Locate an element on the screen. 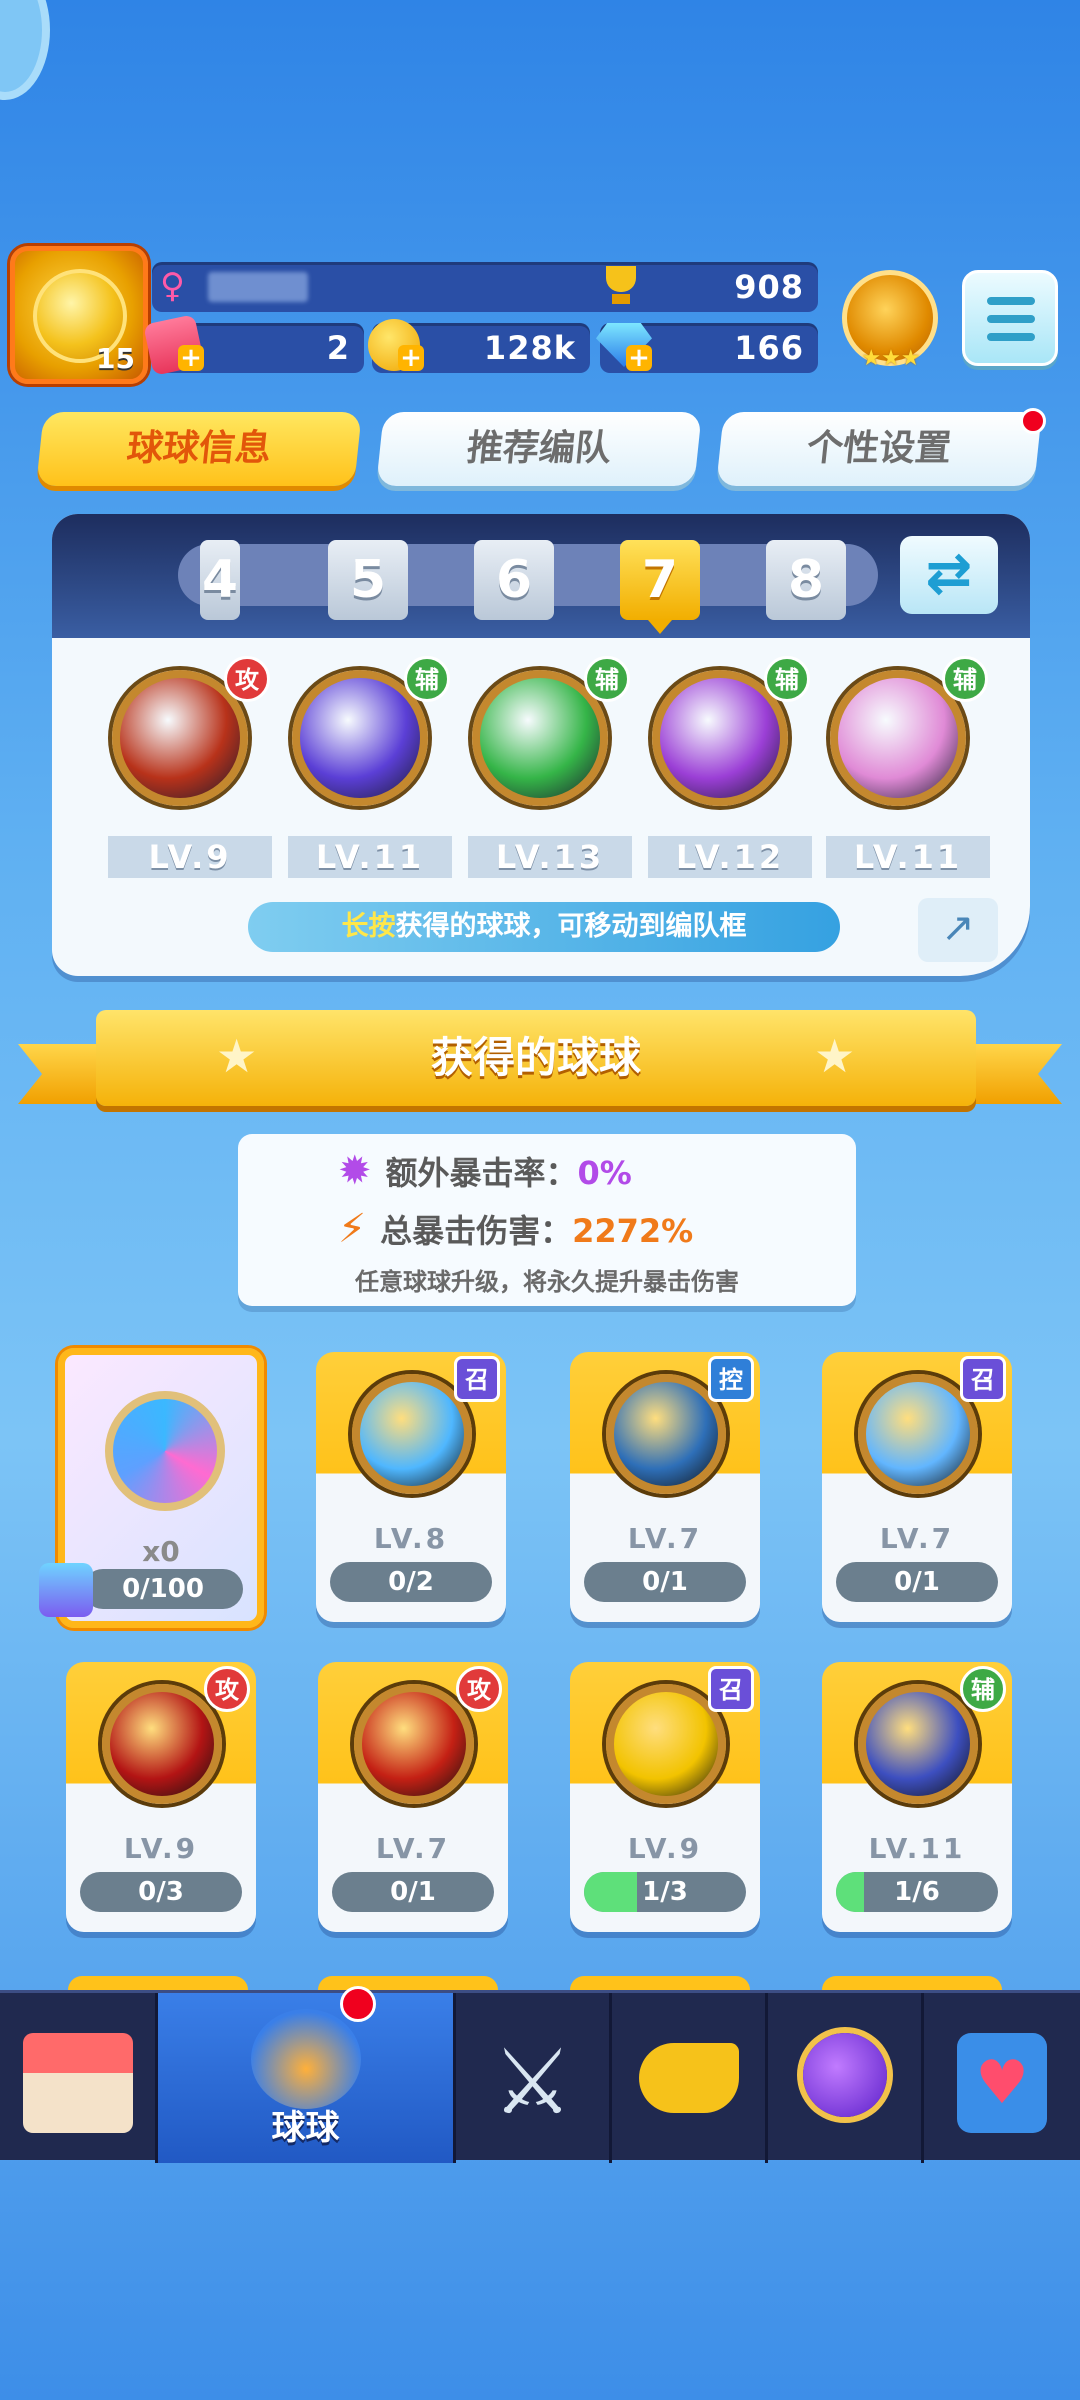  team-slot-7: 7 is located at coordinates (660, 587).